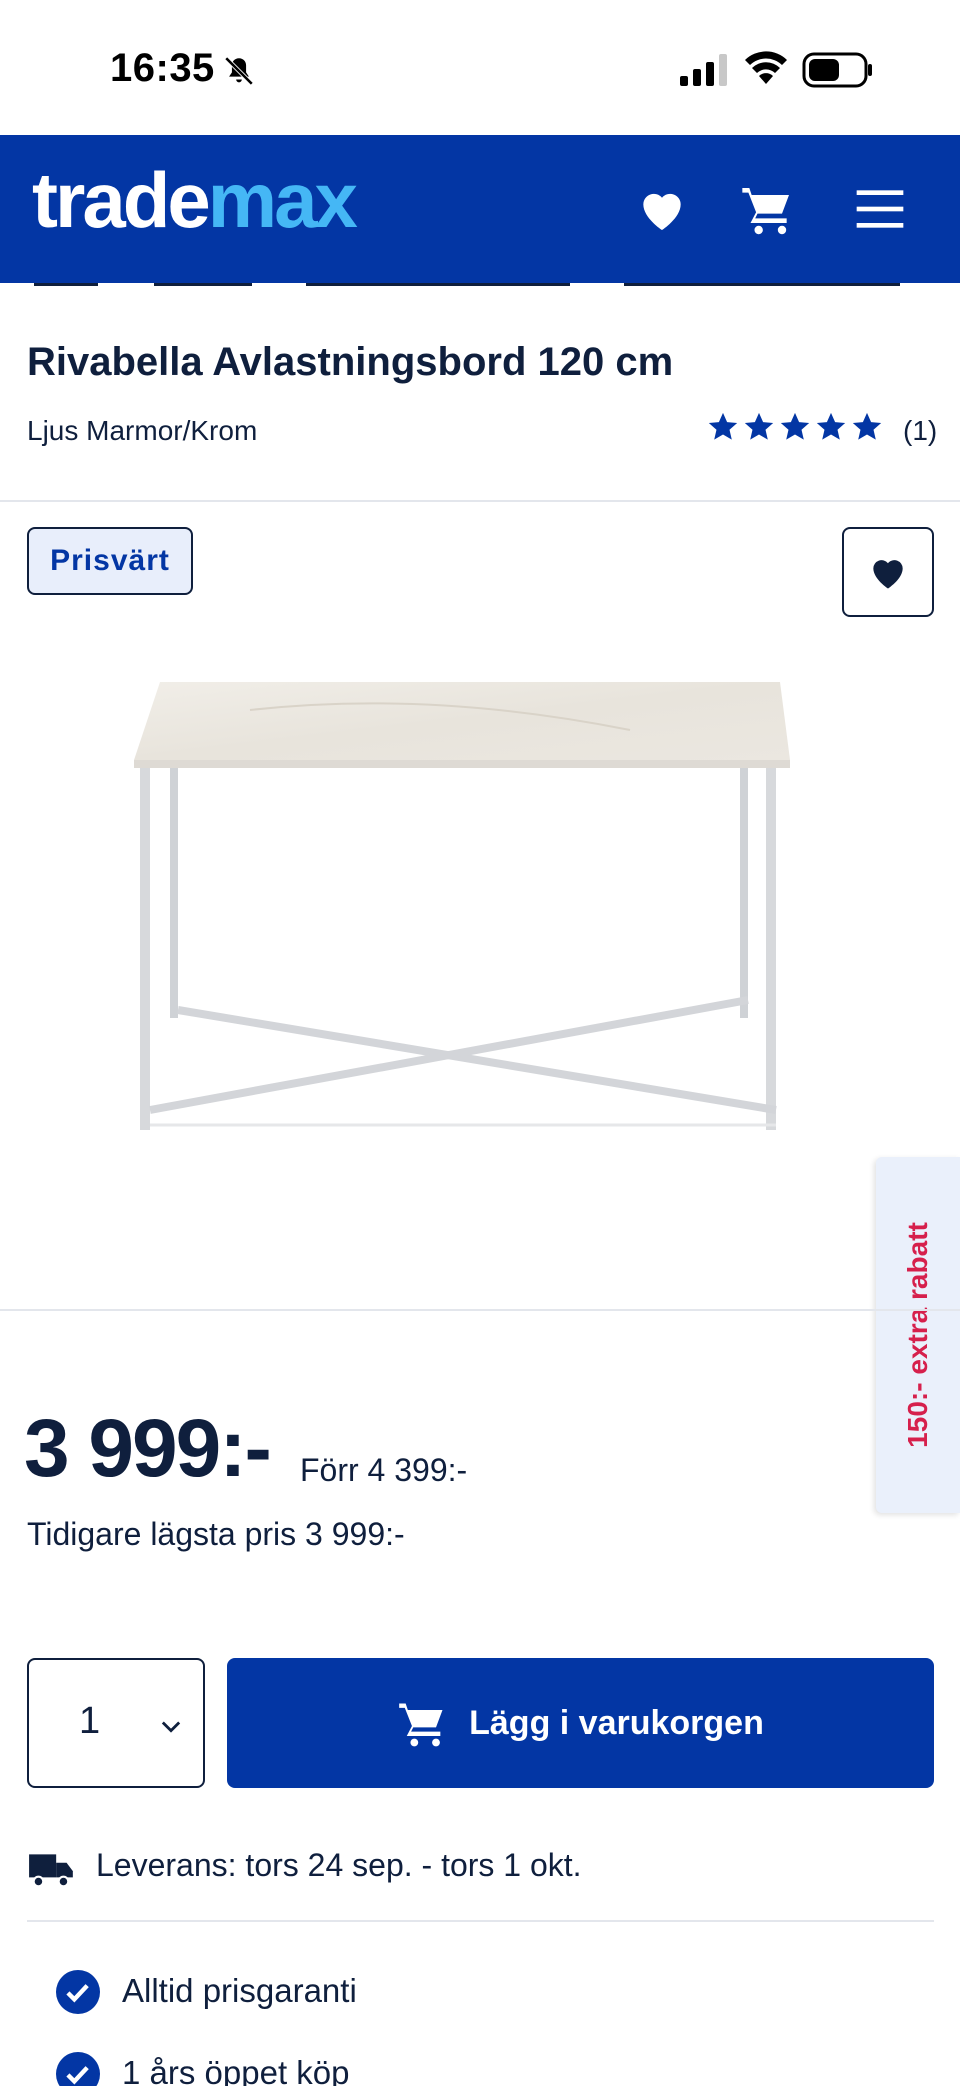 This screenshot has height=2086, width=960. Describe the element at coordinates (90, 1721) in the screenshot. I see `quantity-value: 1` at that location.